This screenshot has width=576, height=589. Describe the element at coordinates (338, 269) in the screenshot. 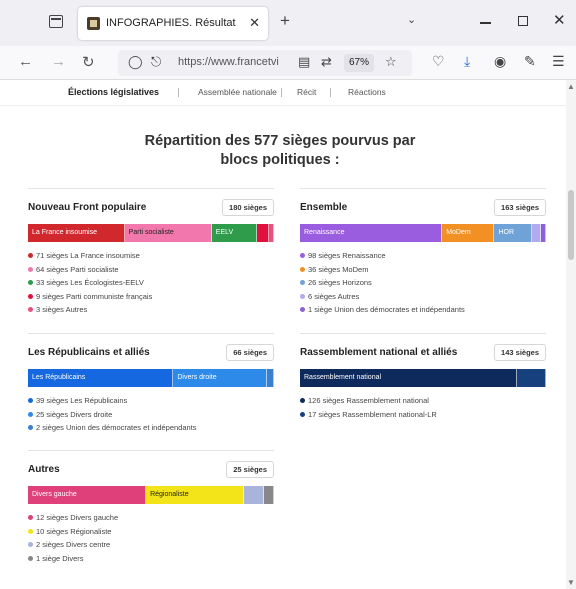

I see `legend-label: 36 sièges MoDem` at that location.